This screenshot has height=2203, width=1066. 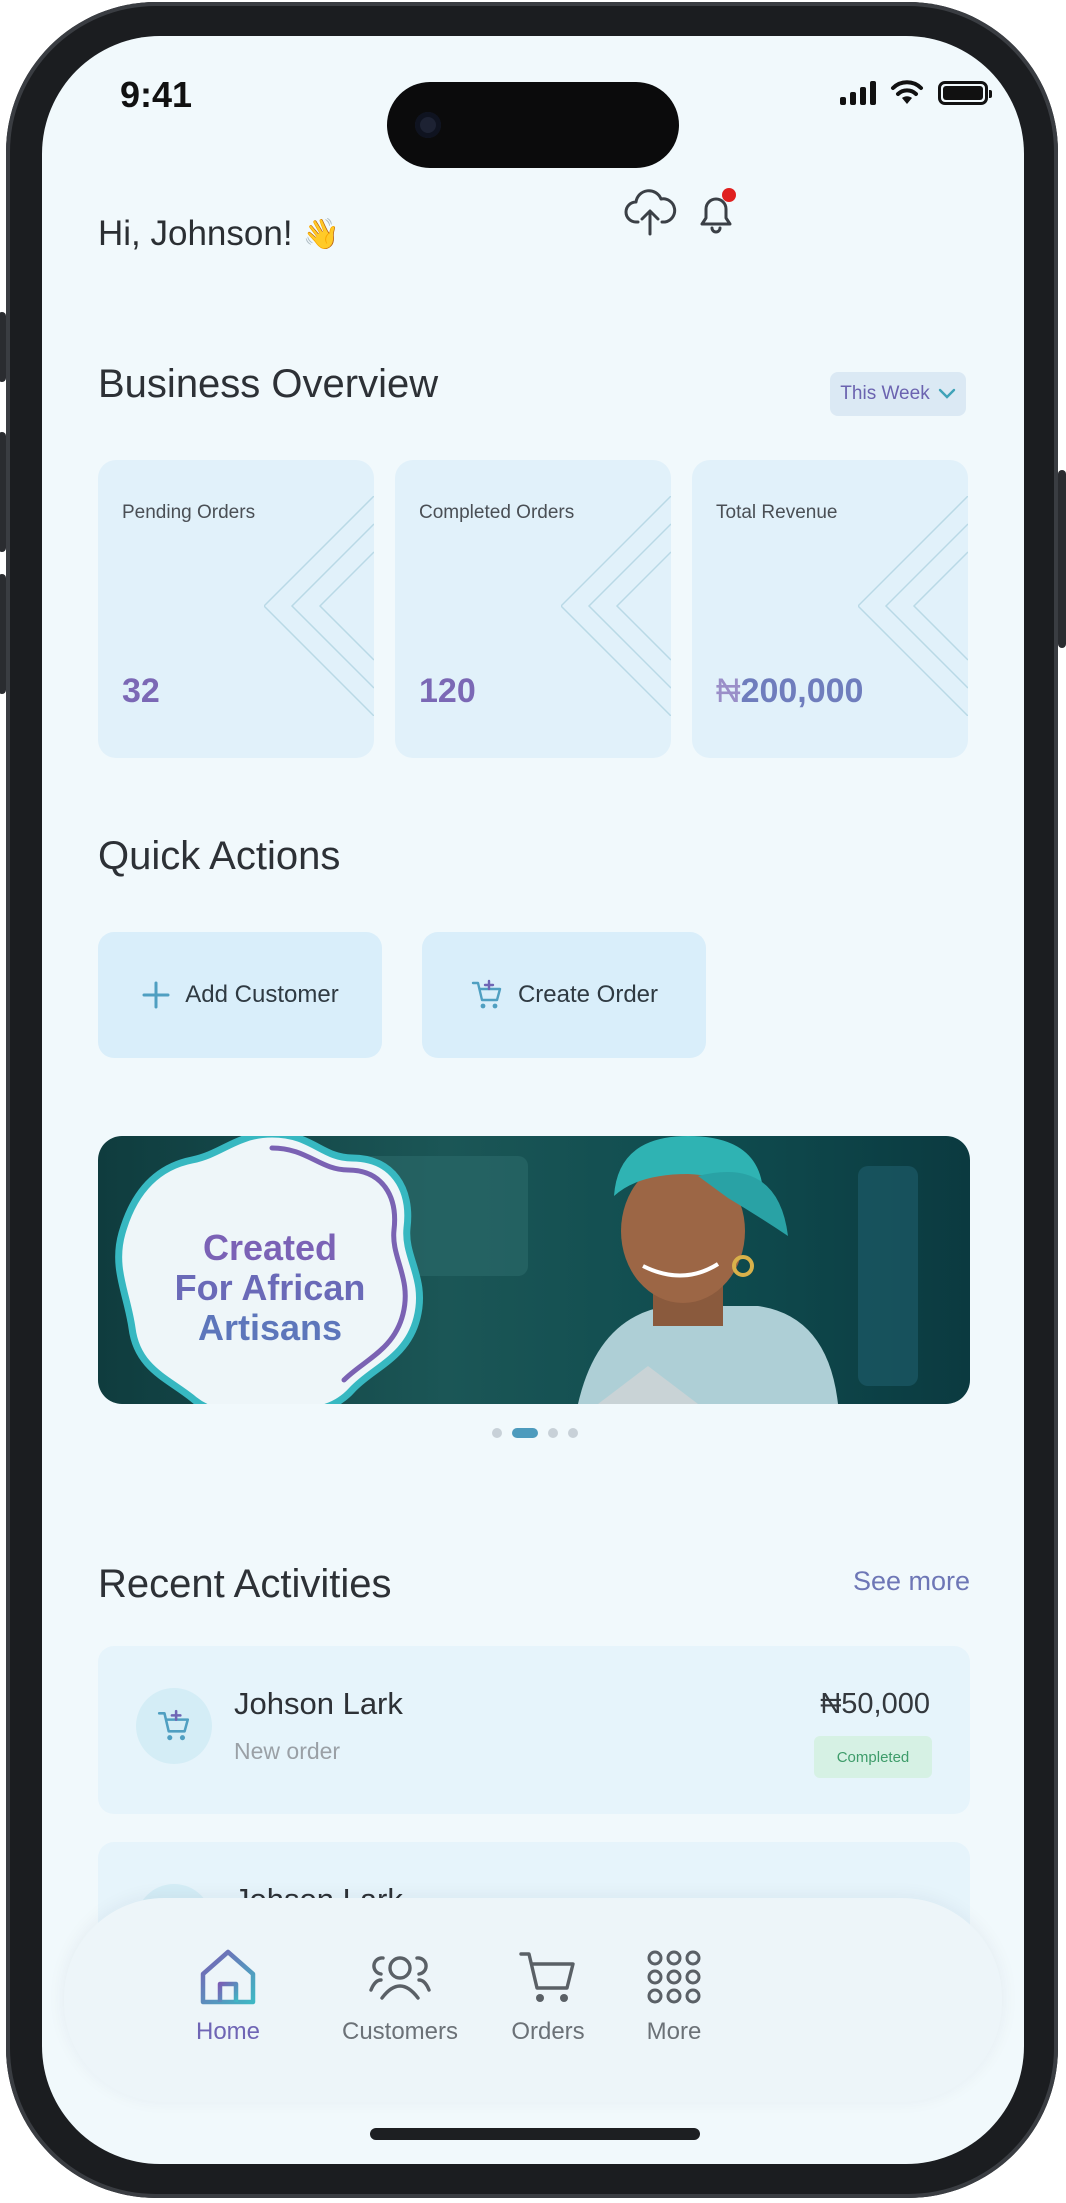 I want to click on nav-customers-label: Customers, so click(x=400, y=2031).